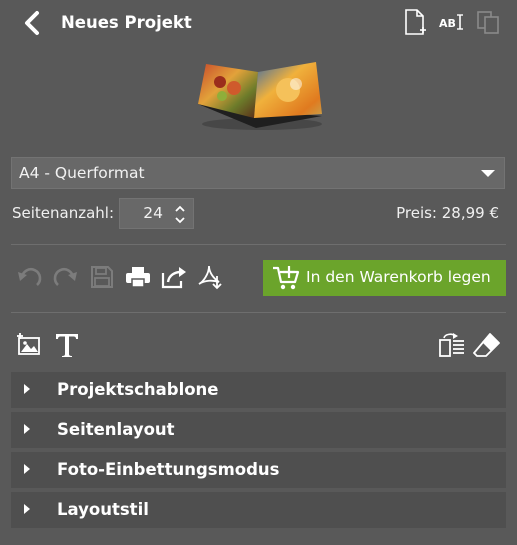 The image size is (517, 545). Describe the element at coordinates (258, 510) in the screenshot. I see `accordion-layout-style: Layoutstil` at that location.